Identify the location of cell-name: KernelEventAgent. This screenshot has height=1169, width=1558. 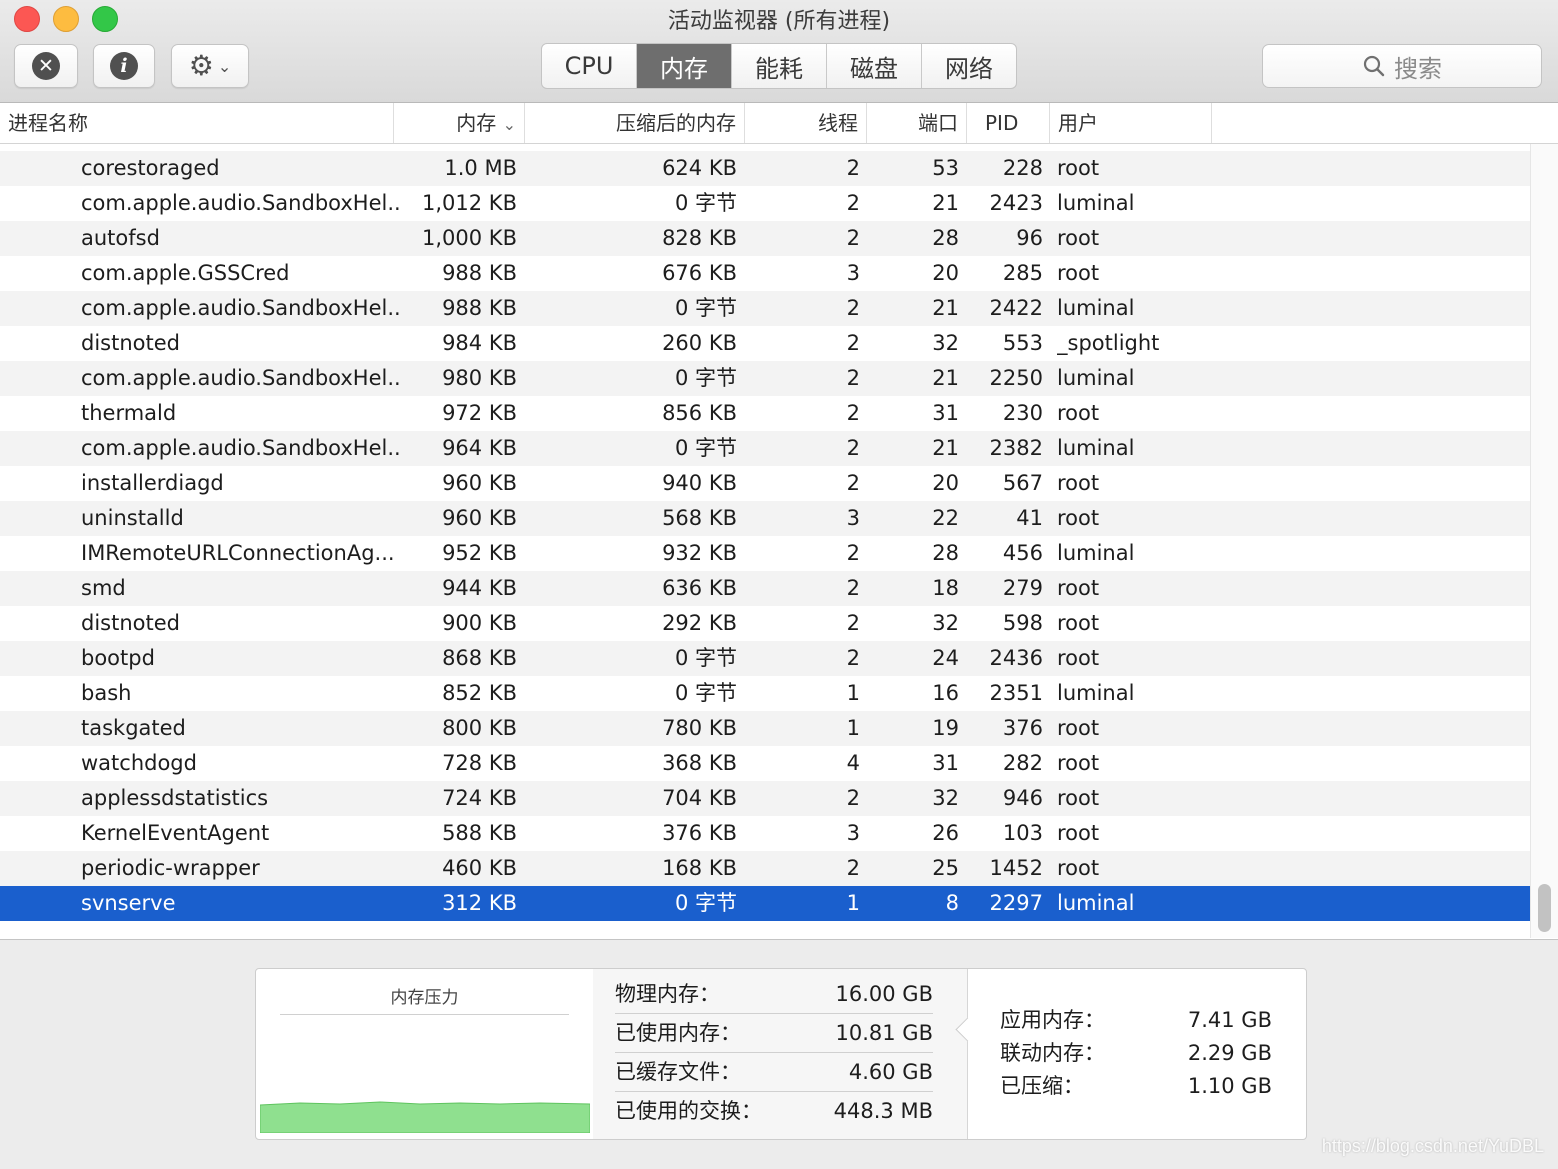
(175, 833).